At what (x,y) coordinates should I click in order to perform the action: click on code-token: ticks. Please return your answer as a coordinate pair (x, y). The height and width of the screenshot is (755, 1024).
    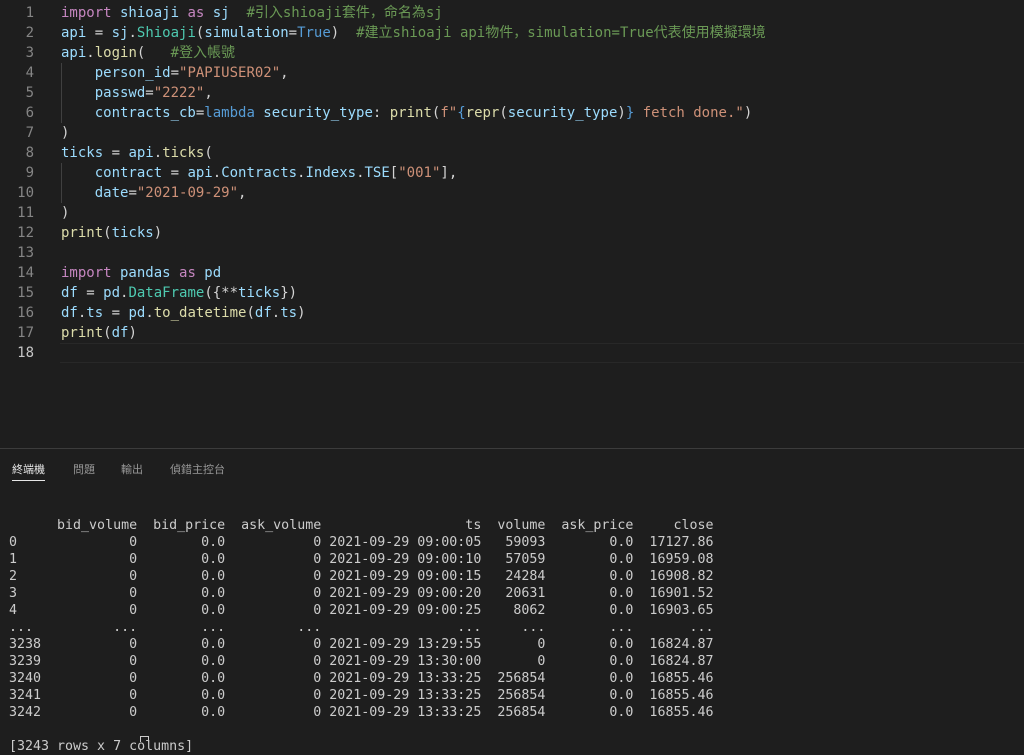
    Looking at the image, I should click on (183, 153).